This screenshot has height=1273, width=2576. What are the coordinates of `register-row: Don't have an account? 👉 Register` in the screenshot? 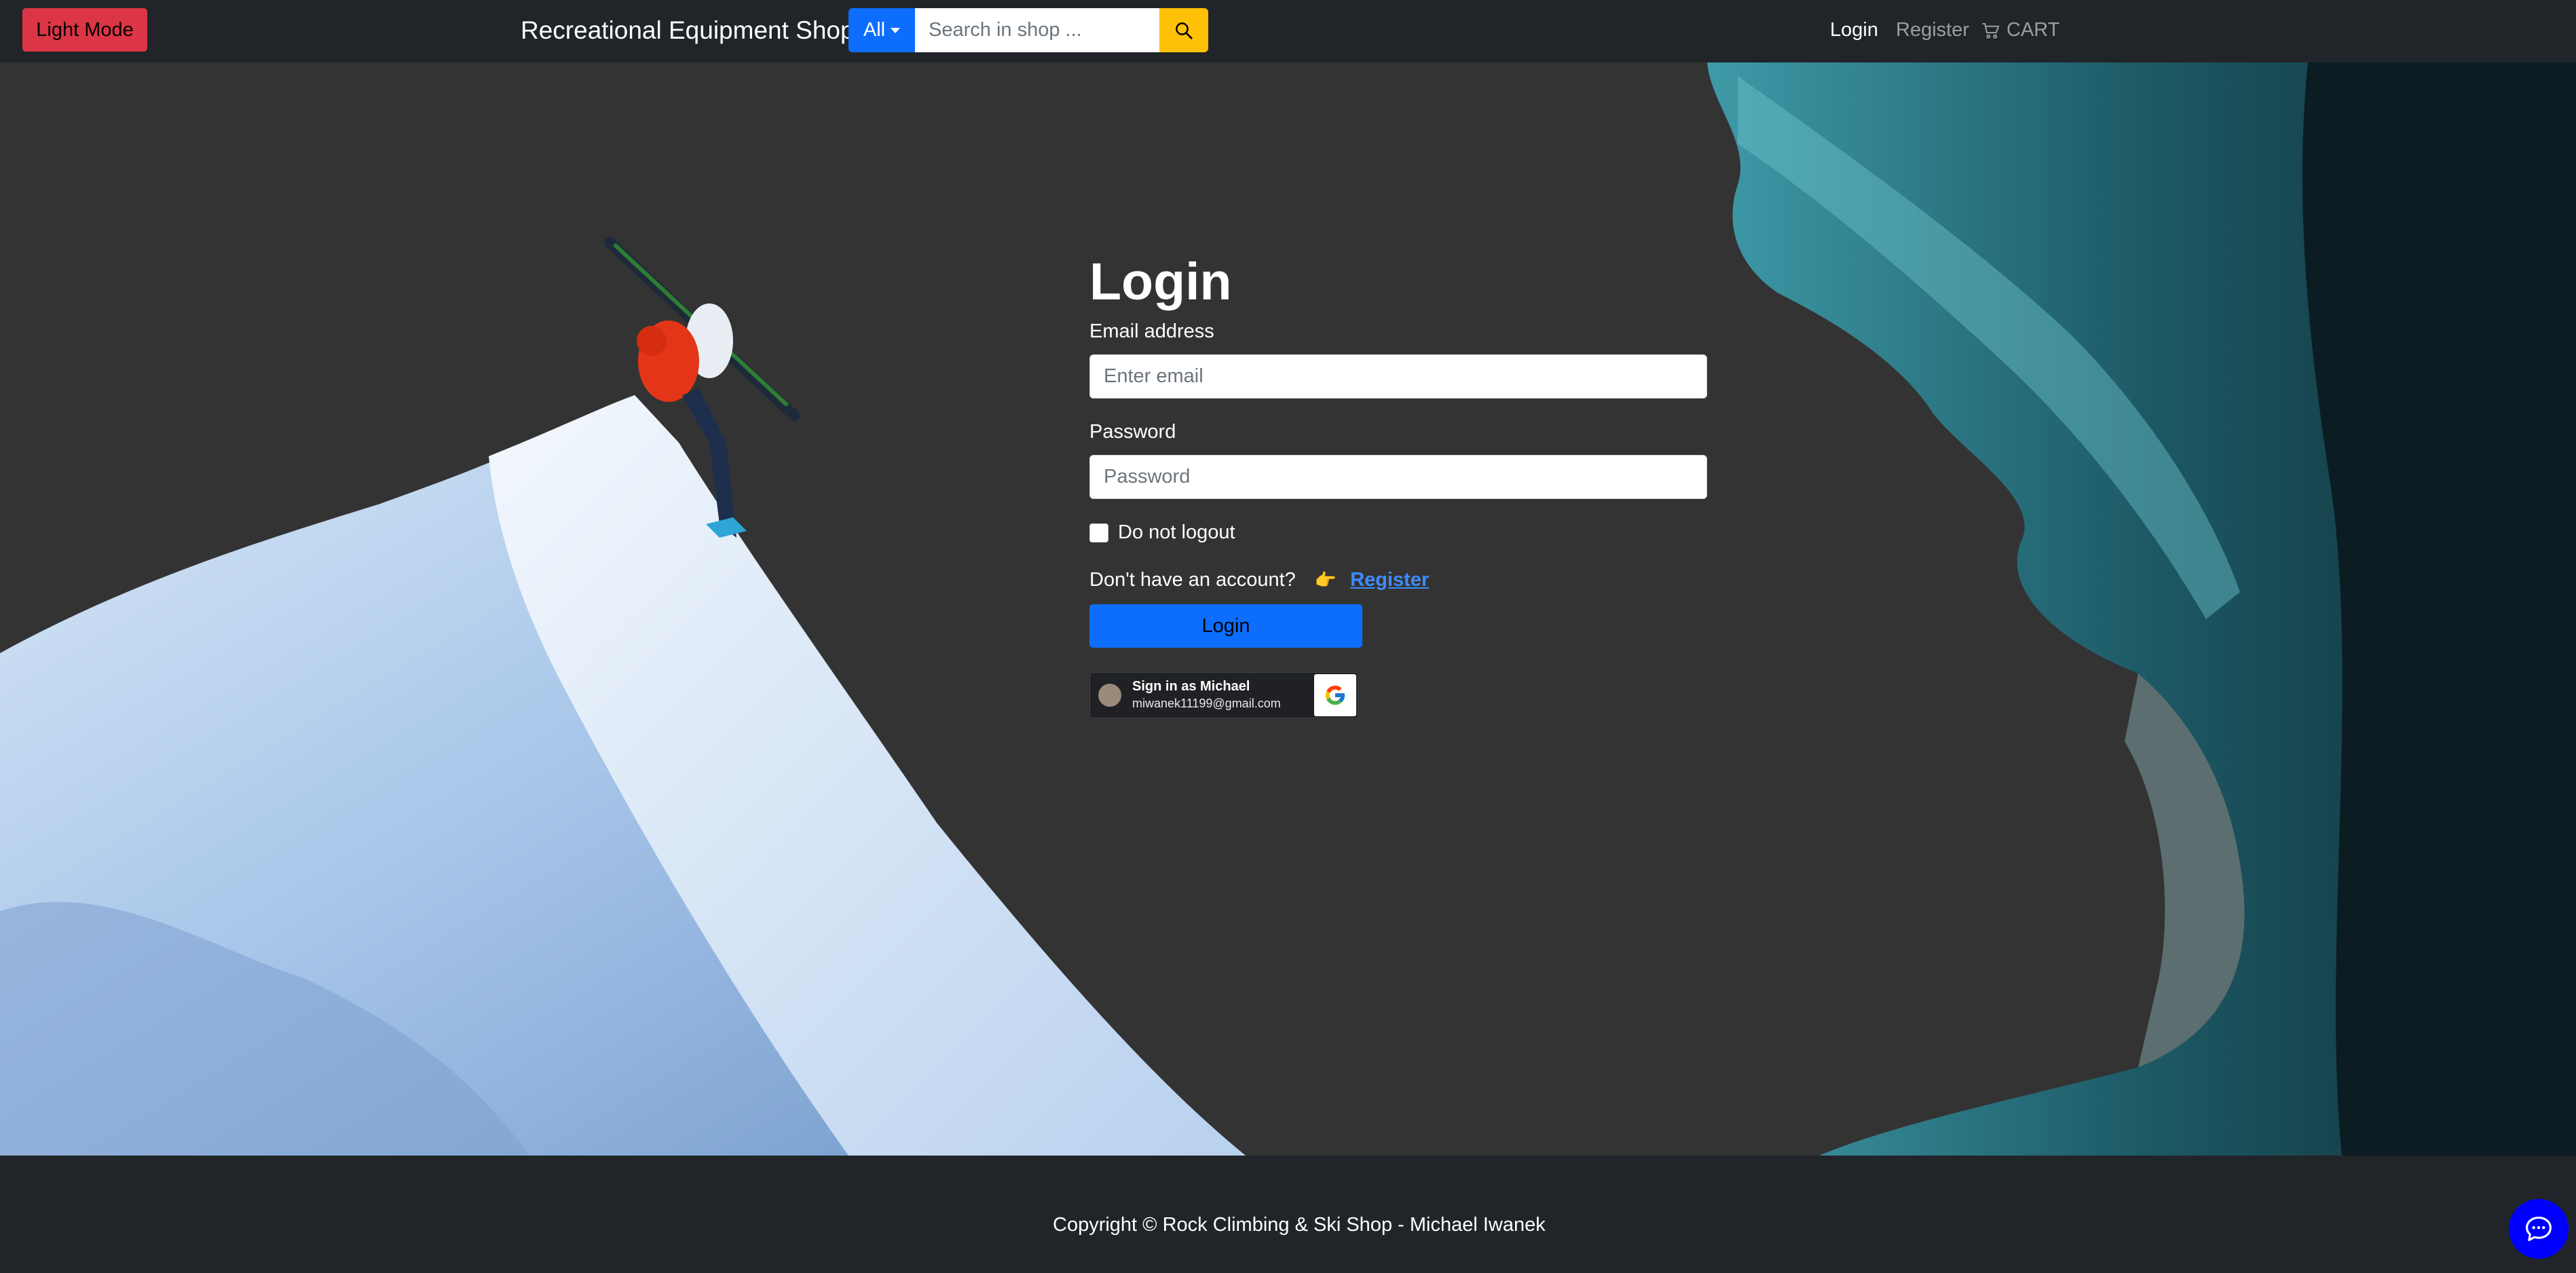 It's located at (1259, 580).